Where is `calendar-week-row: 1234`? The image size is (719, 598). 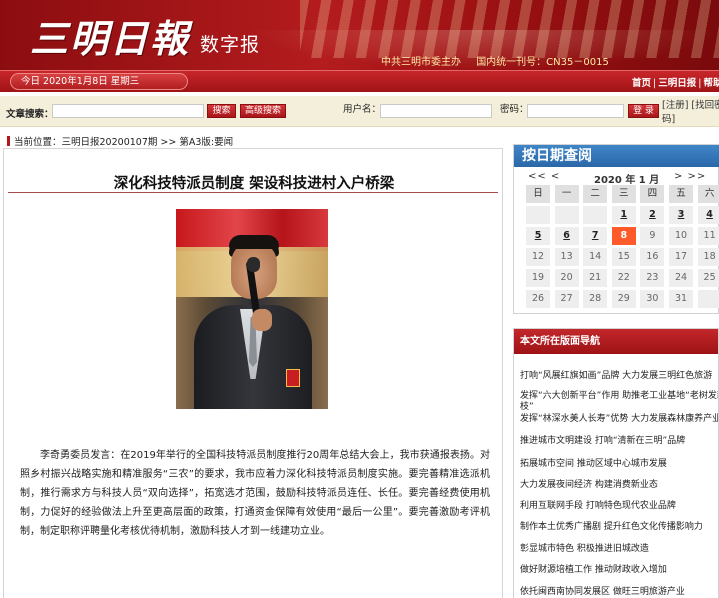
calendar-week-row: 1234 is located at coordinates (622, 216).